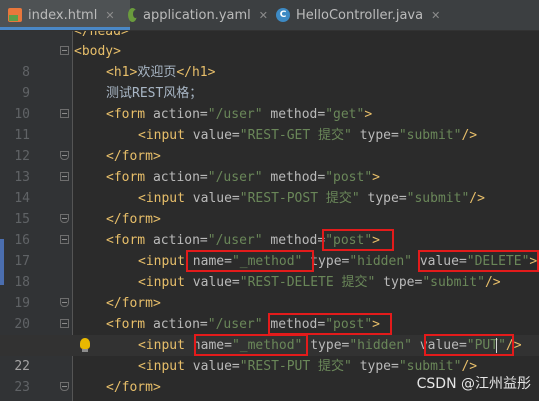 This screenshot has height=401, width=539. Describe the element at coordinates (473, 384) in the screenshot. I see `watermark-text: CSDN @江州益彤` at that location.